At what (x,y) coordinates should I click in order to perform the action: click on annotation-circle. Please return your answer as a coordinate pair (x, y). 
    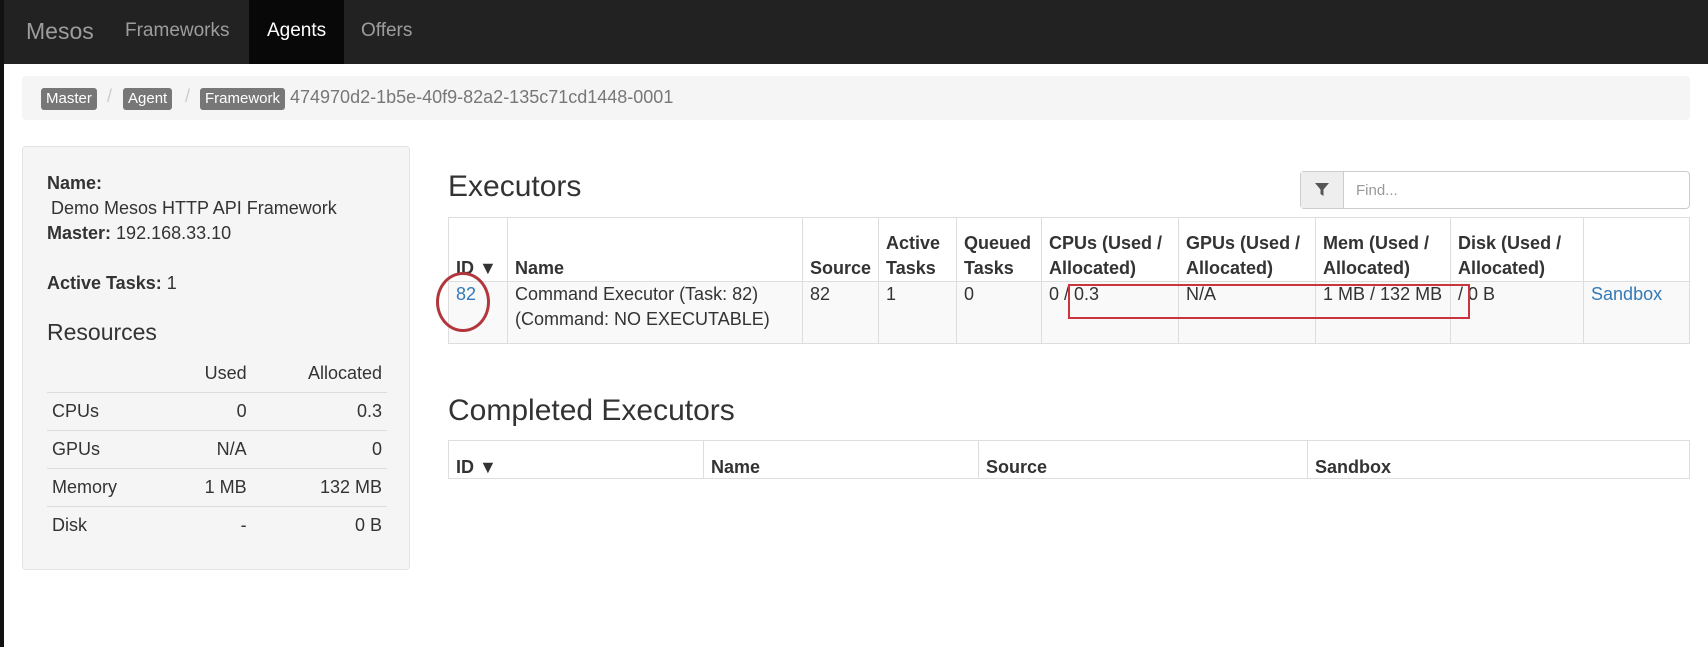
    Looking at the image, I should click on (463, 302).